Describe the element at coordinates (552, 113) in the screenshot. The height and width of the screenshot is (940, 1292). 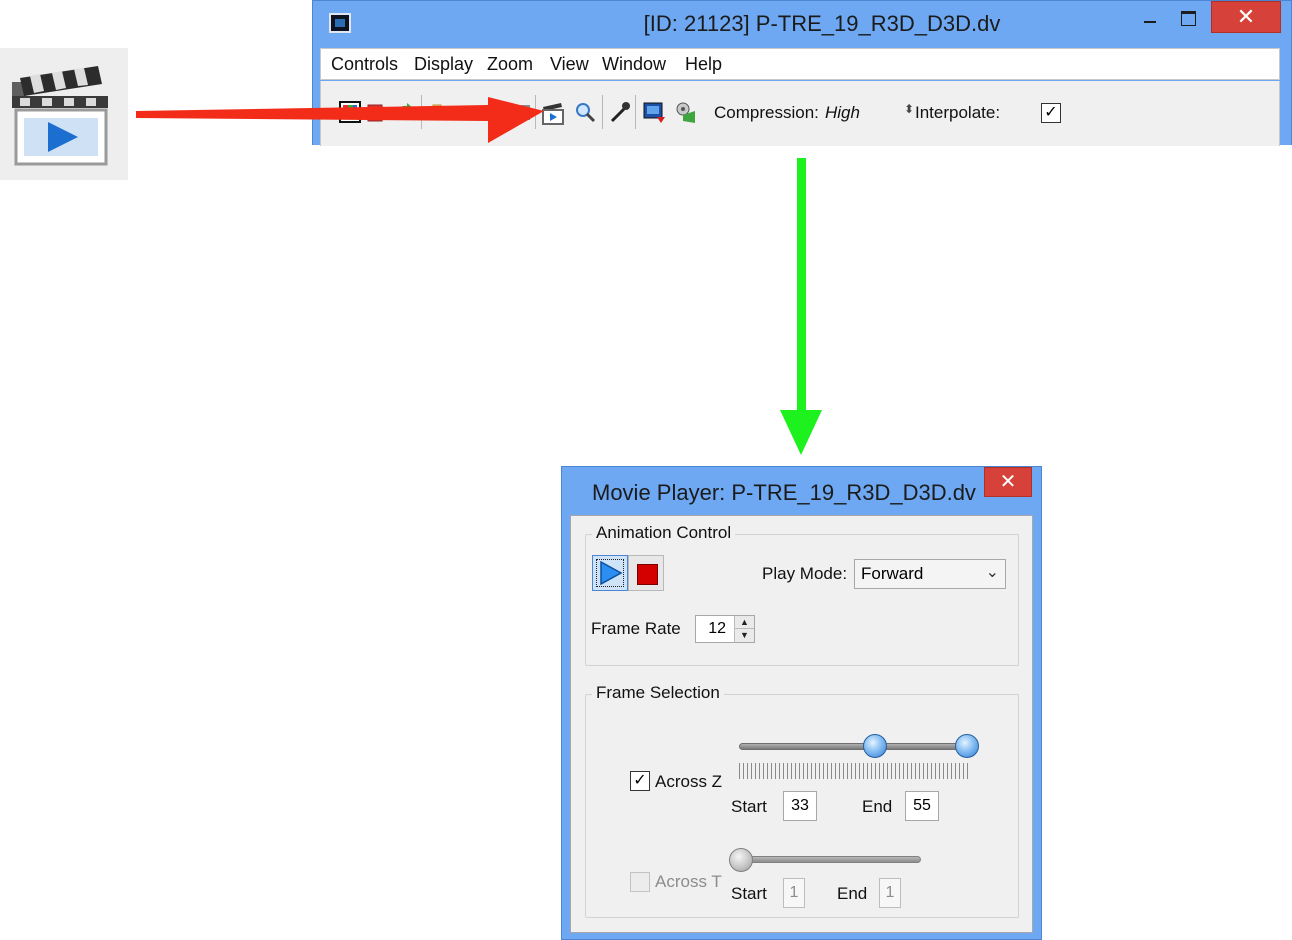
I see `movie-player-button-icon` at that location.